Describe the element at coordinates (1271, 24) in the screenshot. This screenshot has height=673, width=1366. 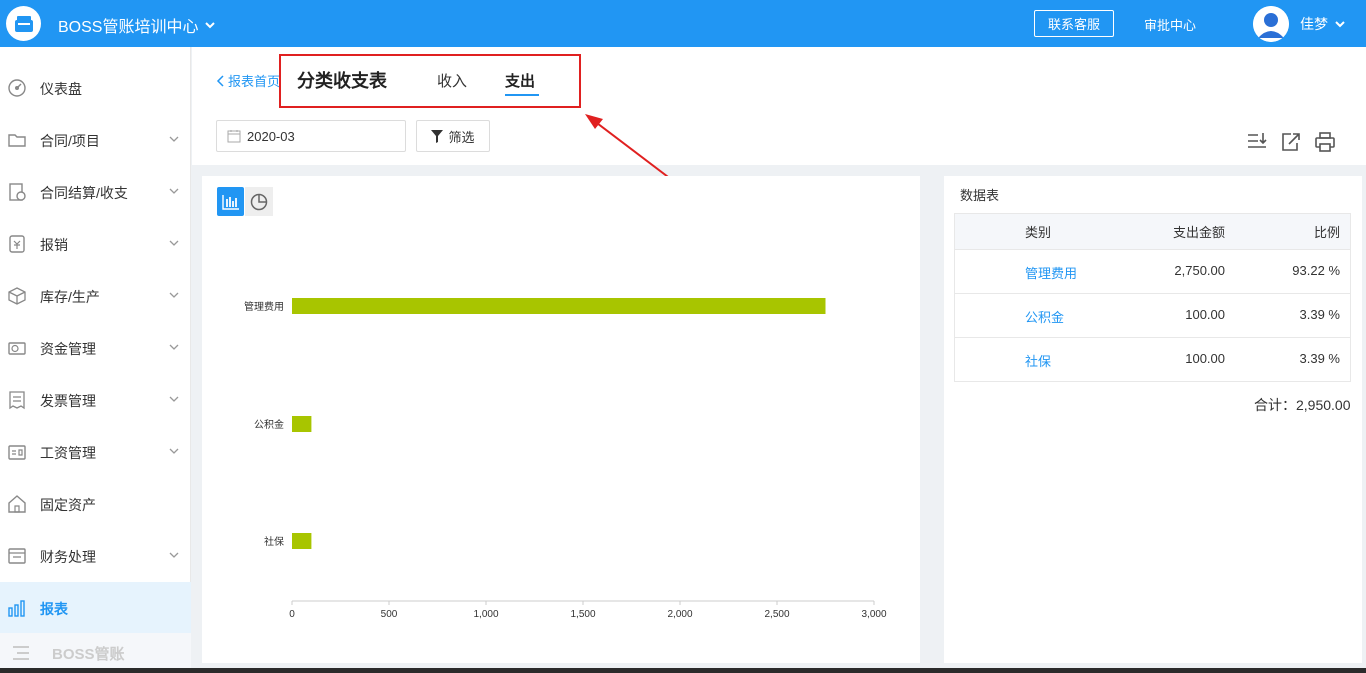
I see `avatar` at that location.